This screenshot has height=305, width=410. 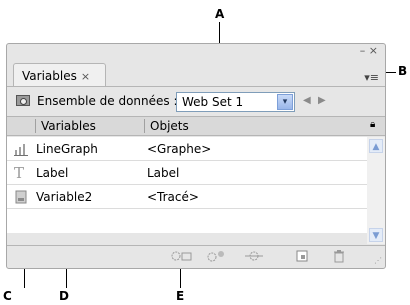 What do you see at coordinates (179, 149) in the screenshot?
I see `variable-object: <Graphe>` at bounding box center [179, 149].